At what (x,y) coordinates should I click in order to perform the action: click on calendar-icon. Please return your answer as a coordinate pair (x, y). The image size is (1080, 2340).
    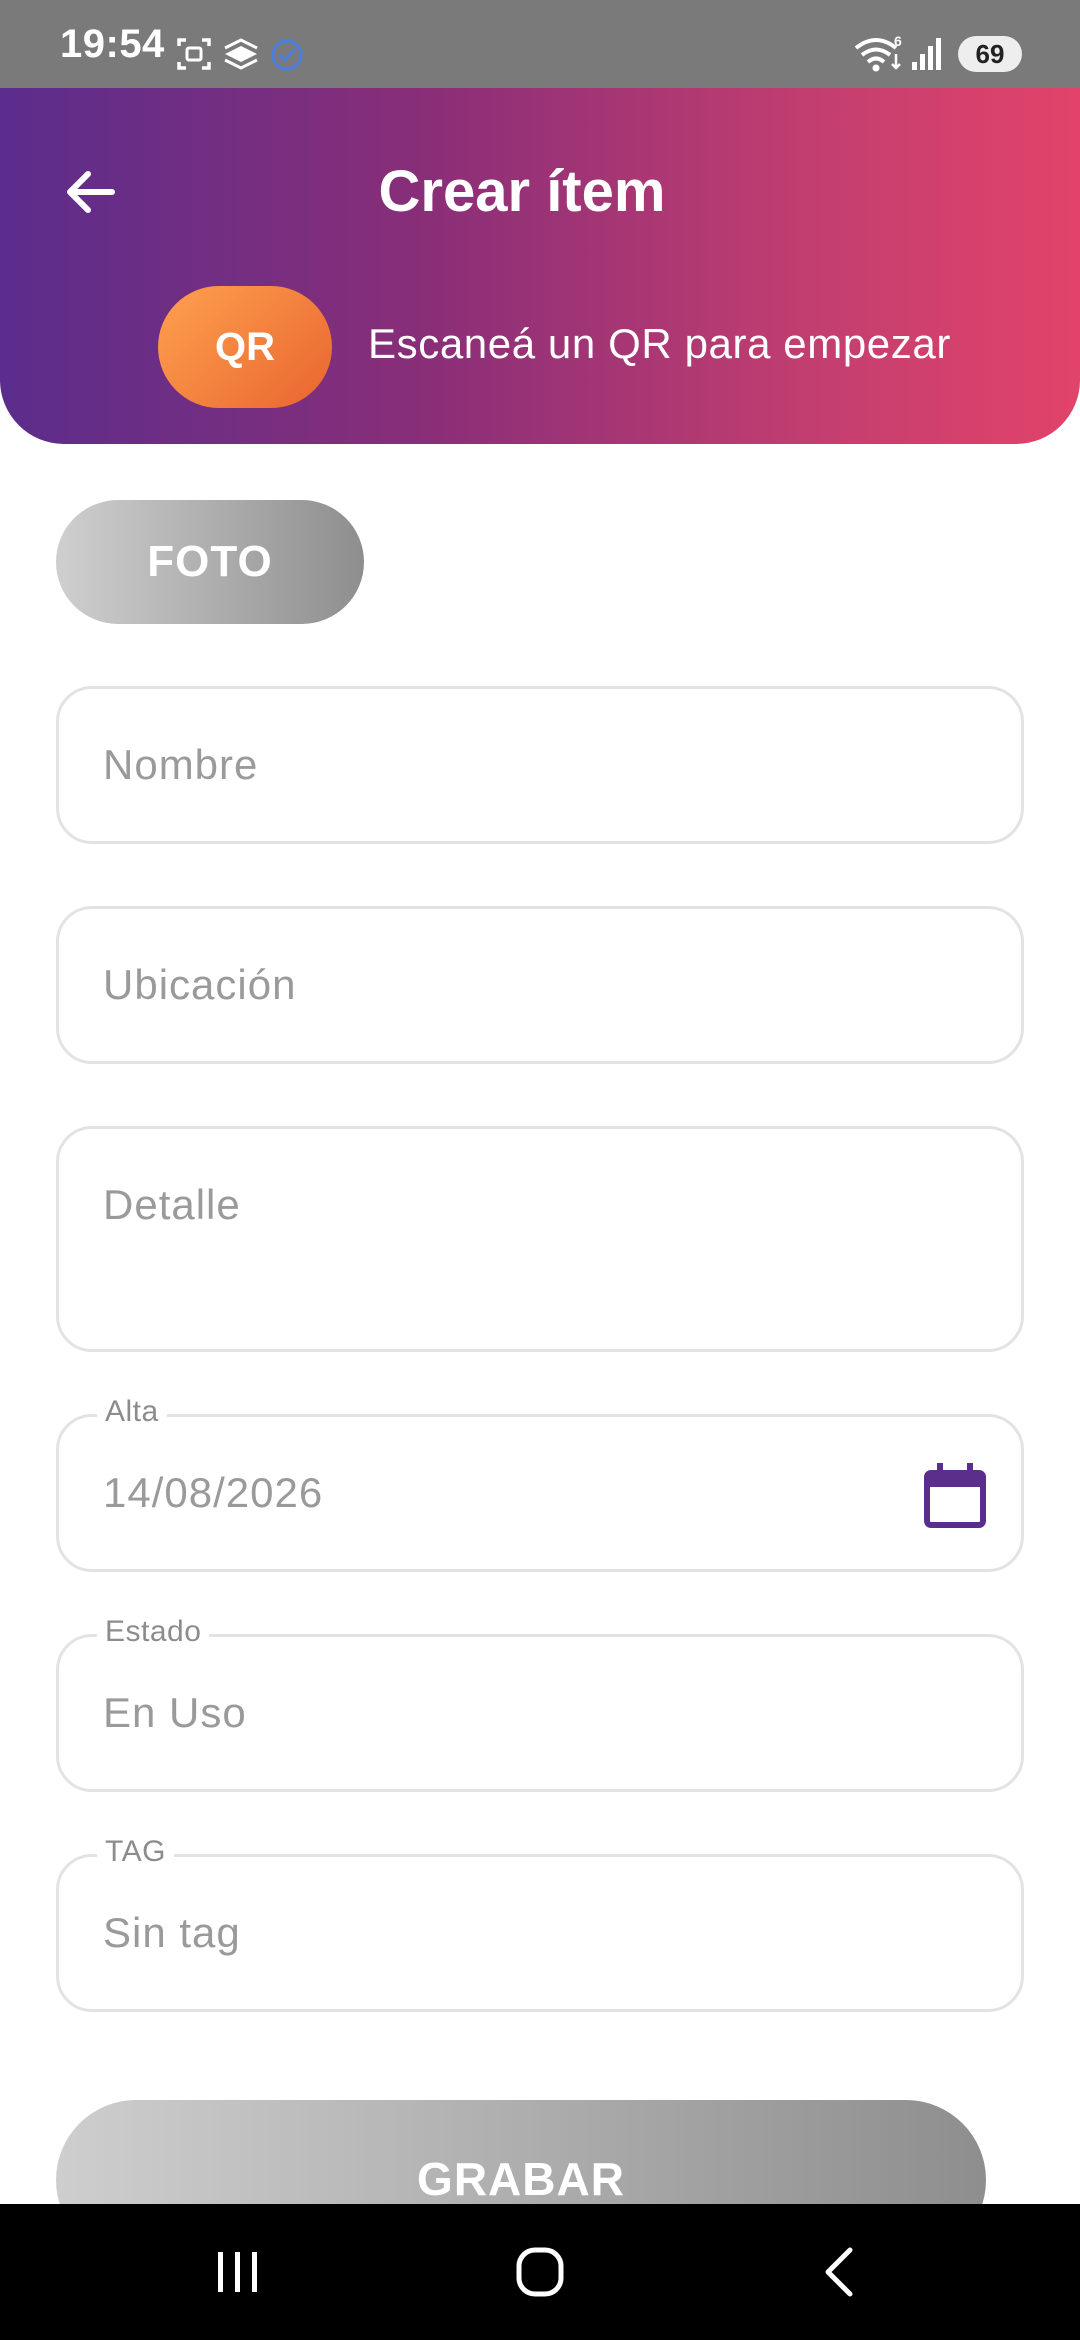
    Looking at the image, I should click on (955, 1496).